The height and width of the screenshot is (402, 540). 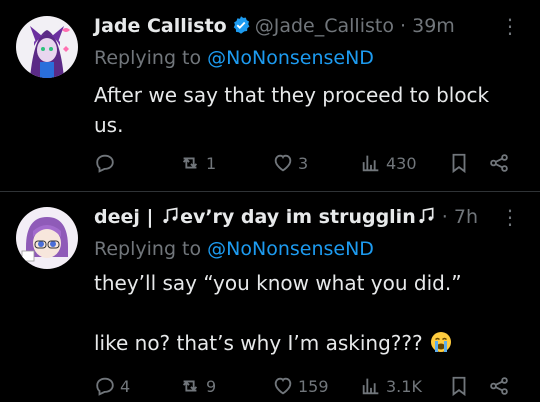 I want to click on like-button: 159, so click(x=300, y=386).